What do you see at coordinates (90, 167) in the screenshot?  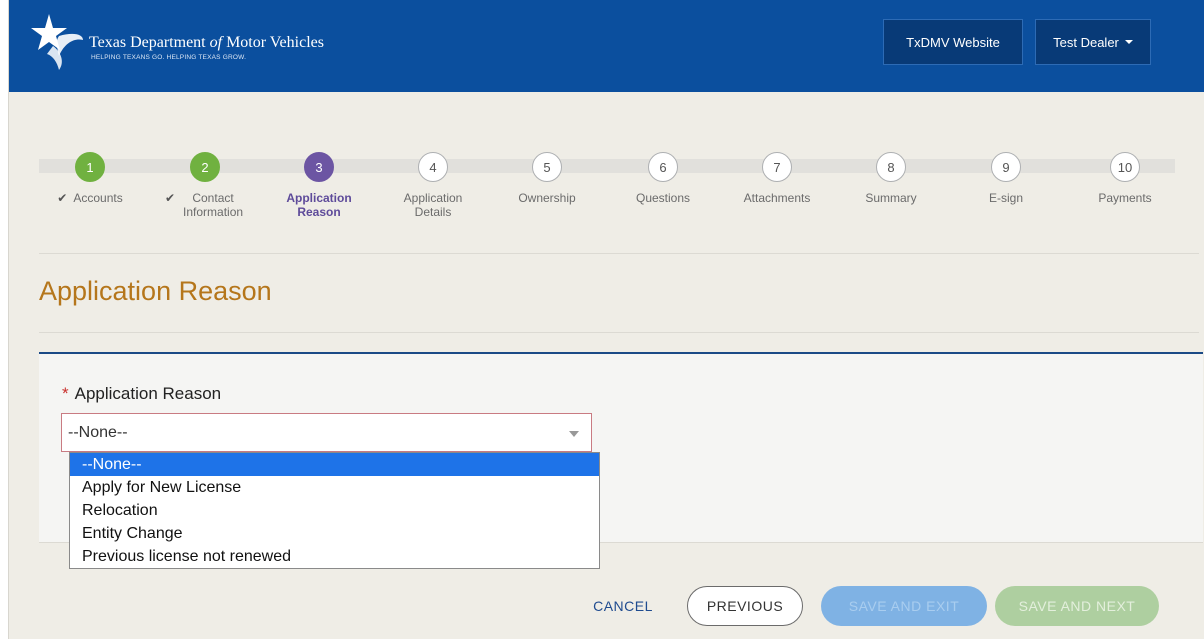 I see `step-number: 1` at bounding box center [90, 167].